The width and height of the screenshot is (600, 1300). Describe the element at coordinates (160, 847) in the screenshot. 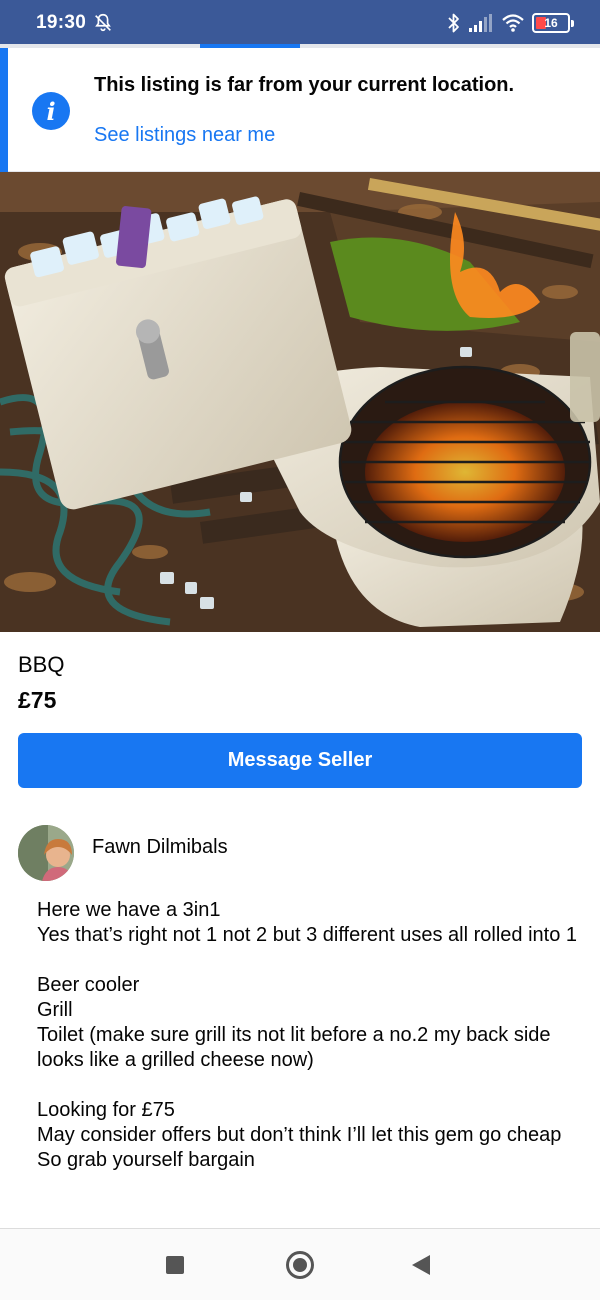

I see `seller-name: Fawn Dilmibals` at that location.